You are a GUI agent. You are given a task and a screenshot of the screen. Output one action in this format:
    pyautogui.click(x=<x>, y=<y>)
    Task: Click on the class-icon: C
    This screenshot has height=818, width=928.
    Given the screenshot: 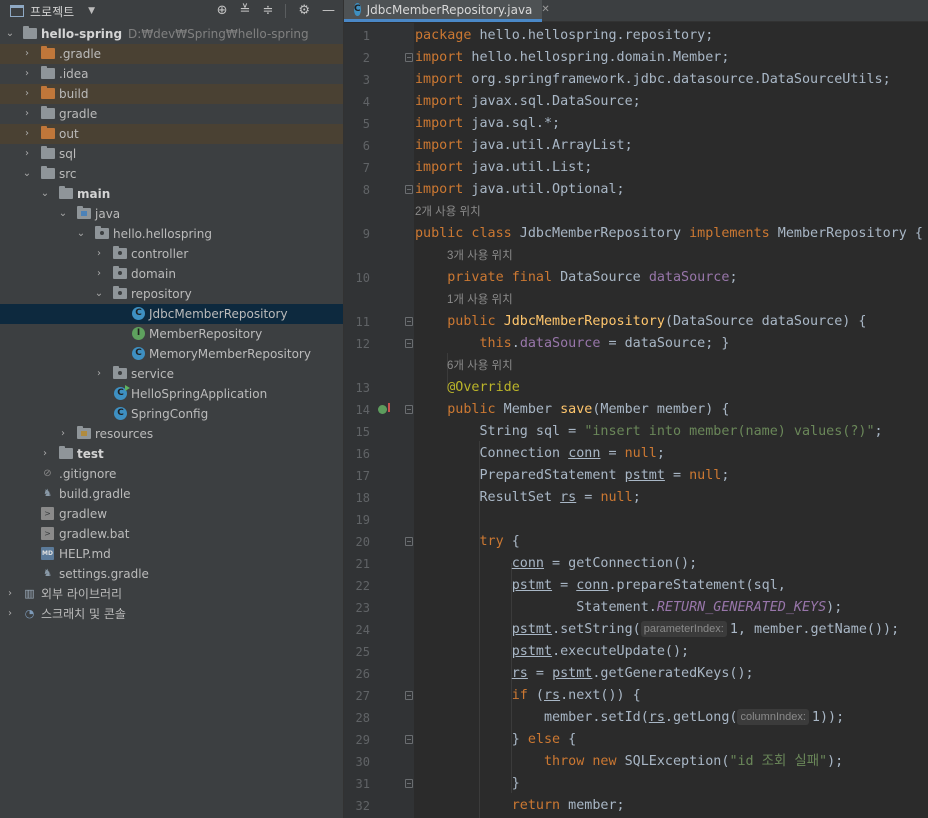 What is the action you would take?
    pyautogui.click(x=138, y=353)
    